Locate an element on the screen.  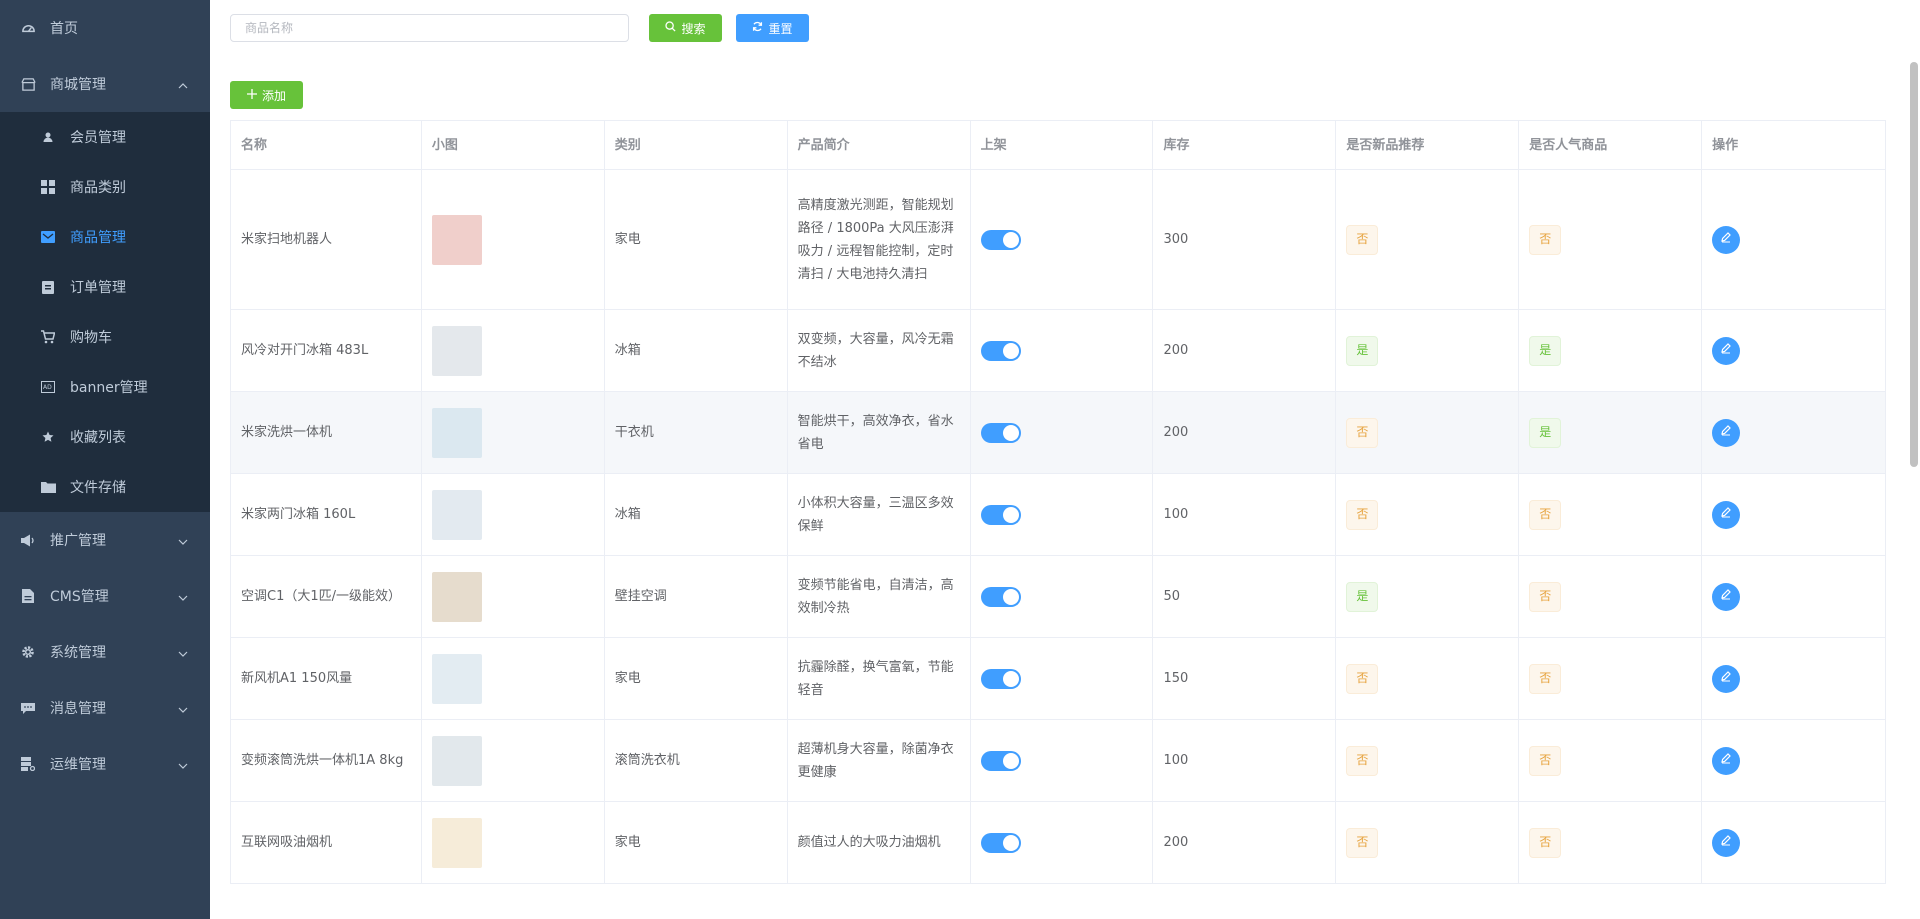
chat-icon is located at coordinates (28, 708).